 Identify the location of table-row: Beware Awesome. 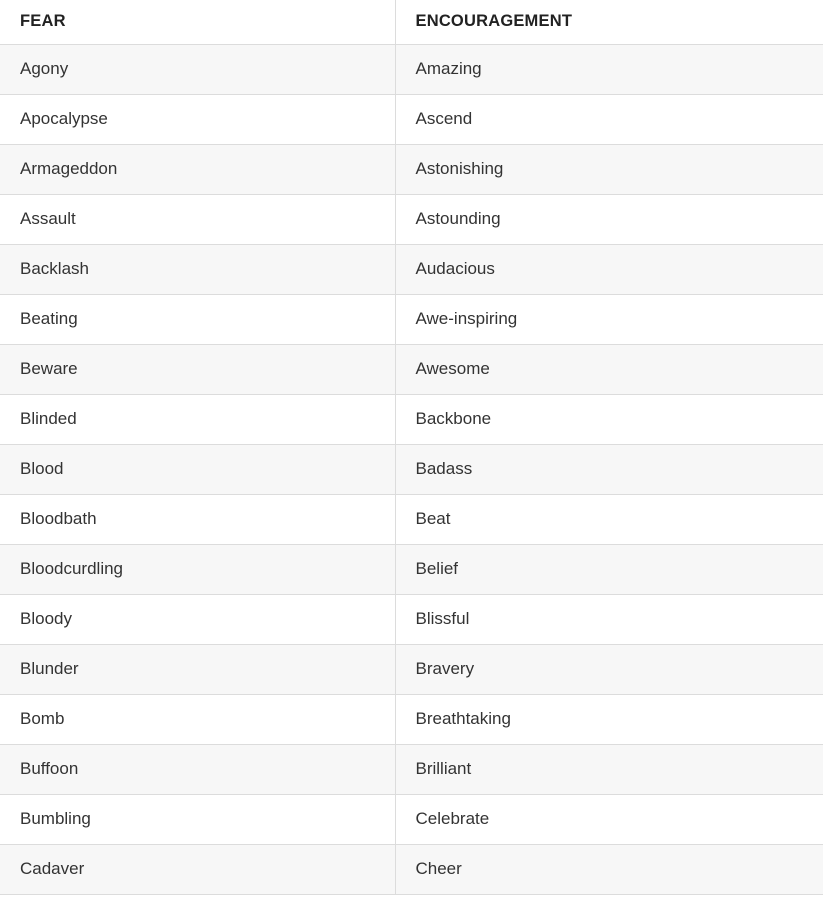
(411, 369).